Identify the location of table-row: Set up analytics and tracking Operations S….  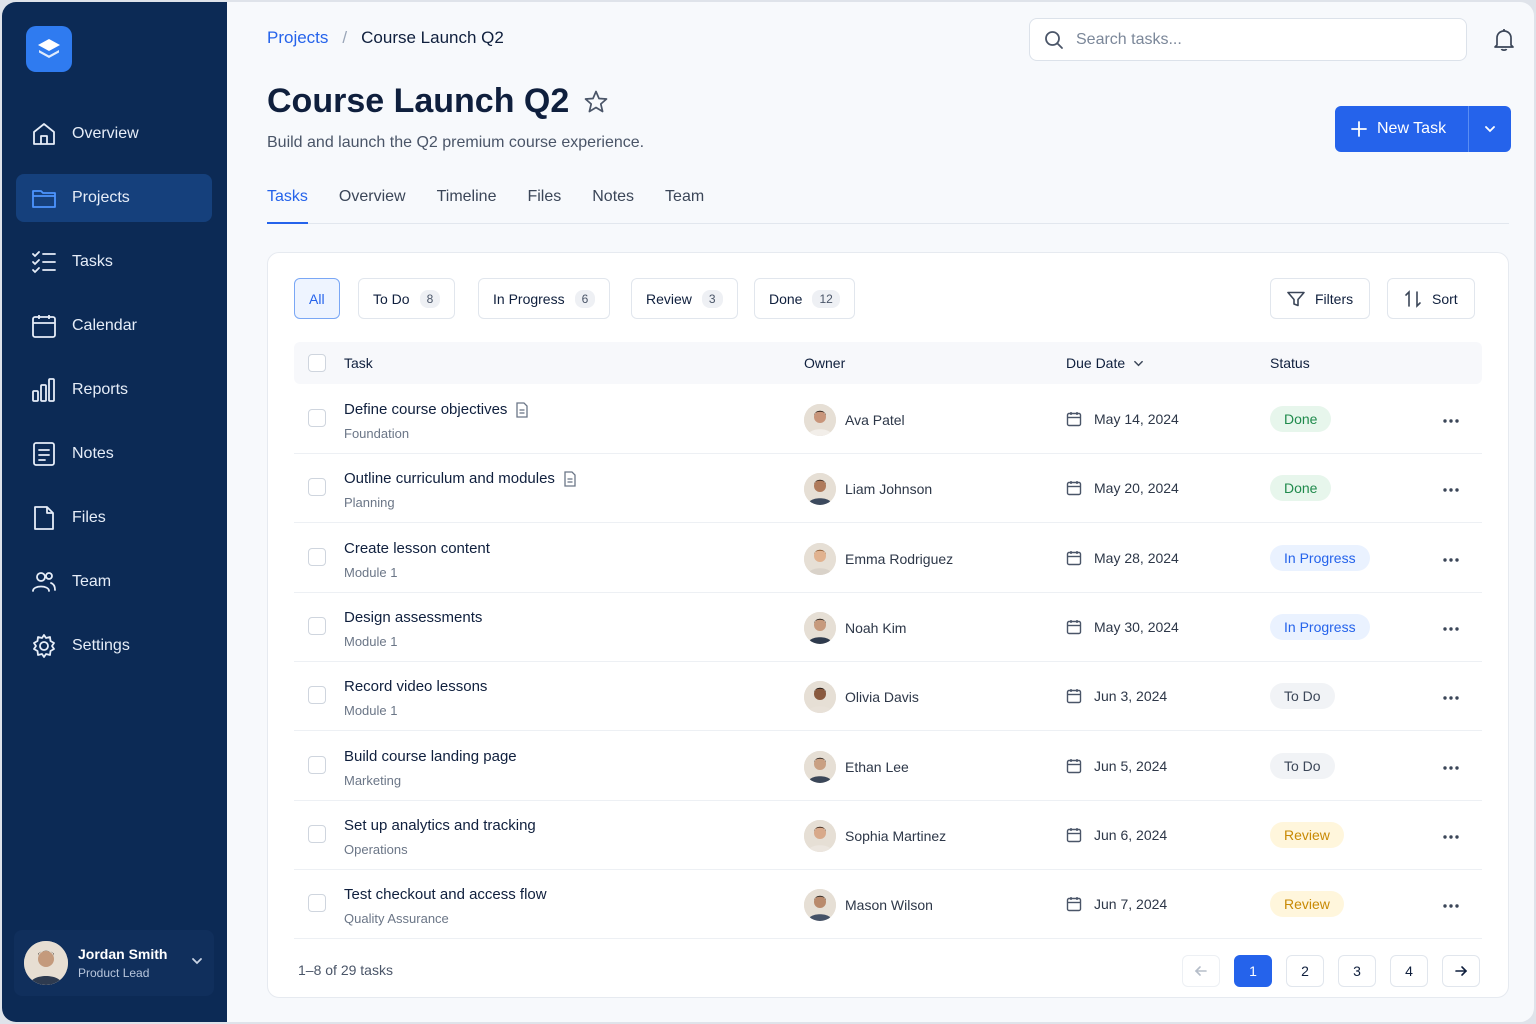
(888, 835).